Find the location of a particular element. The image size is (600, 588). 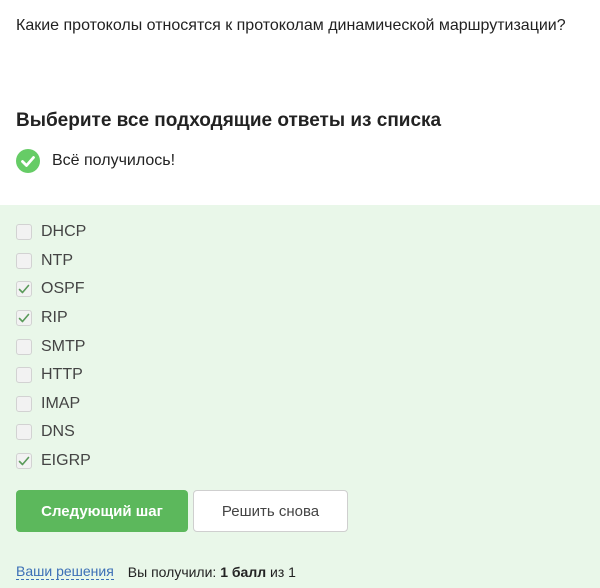

option-imap: IMAP is located at coordinates (48, 404).